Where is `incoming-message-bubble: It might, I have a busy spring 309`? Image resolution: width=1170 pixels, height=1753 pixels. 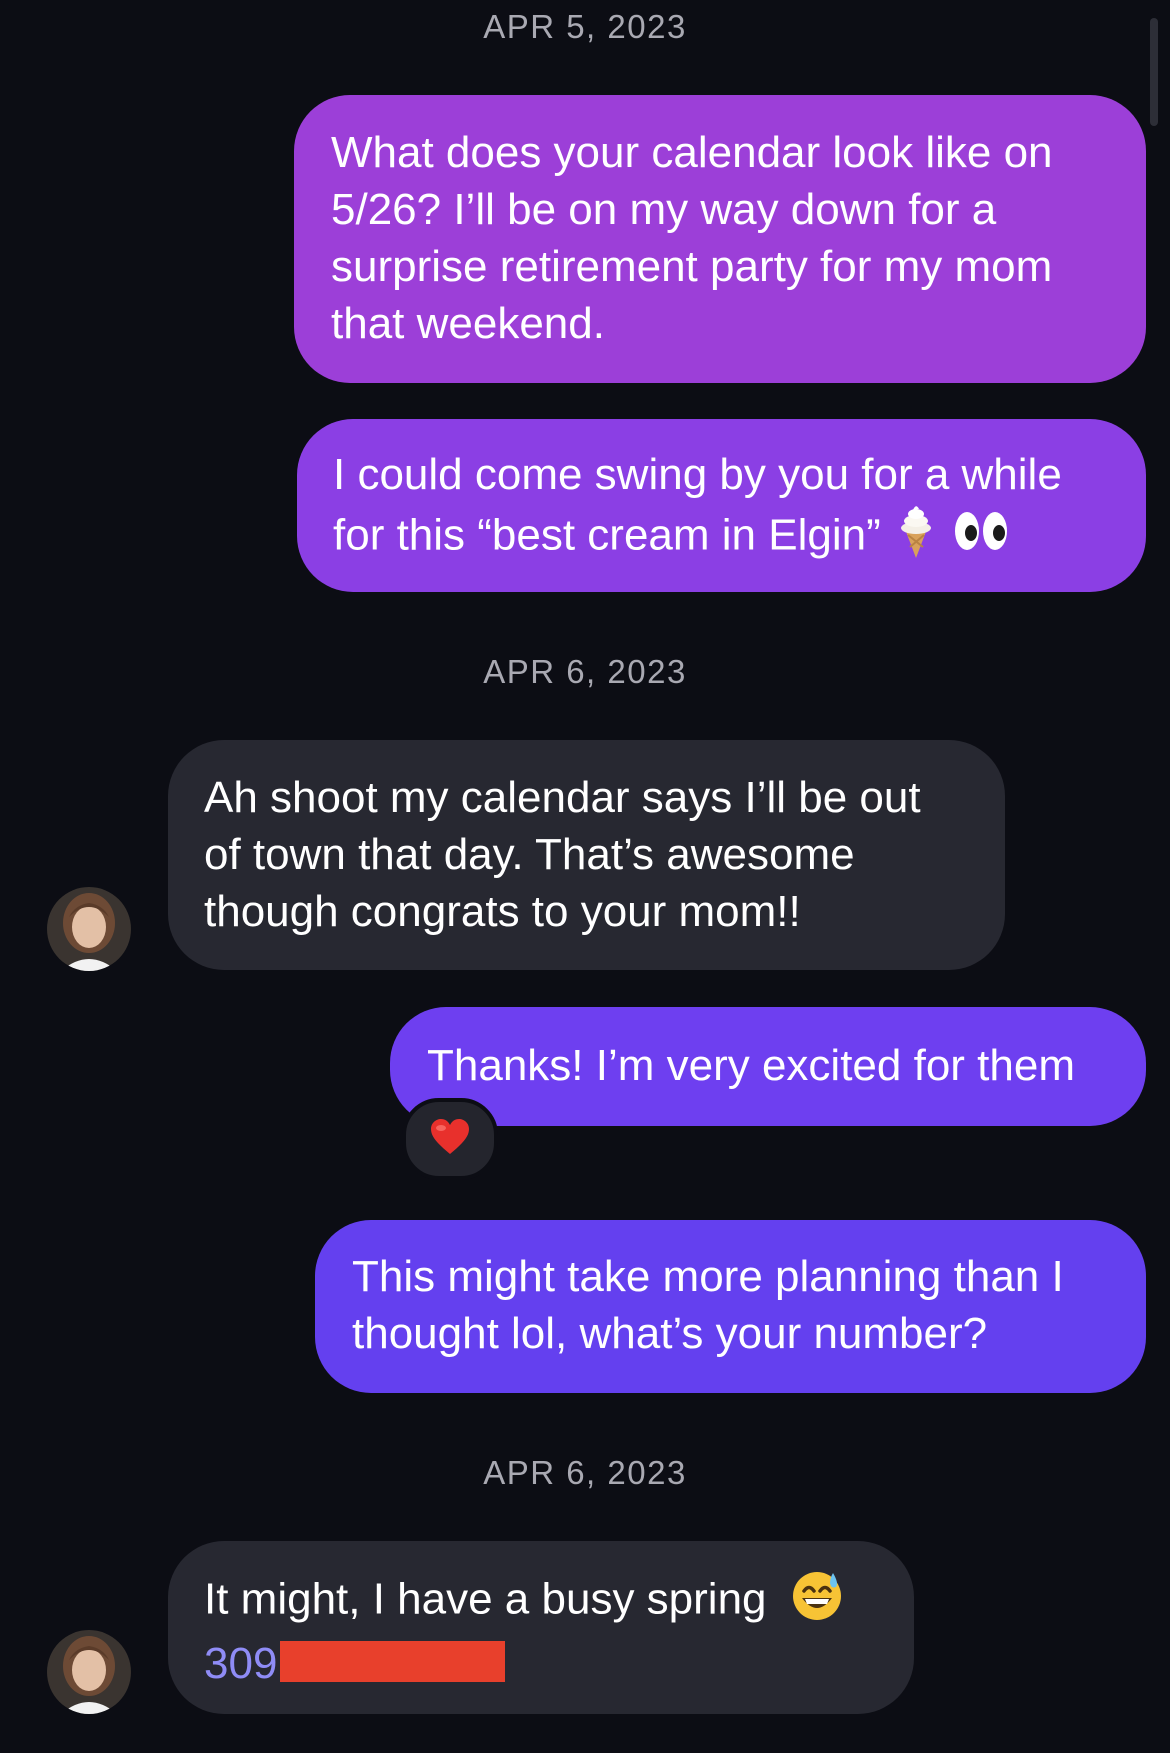 incoming-message-bubble: It might, I have a busy spring 309 is located at coordinates (541, 1627).